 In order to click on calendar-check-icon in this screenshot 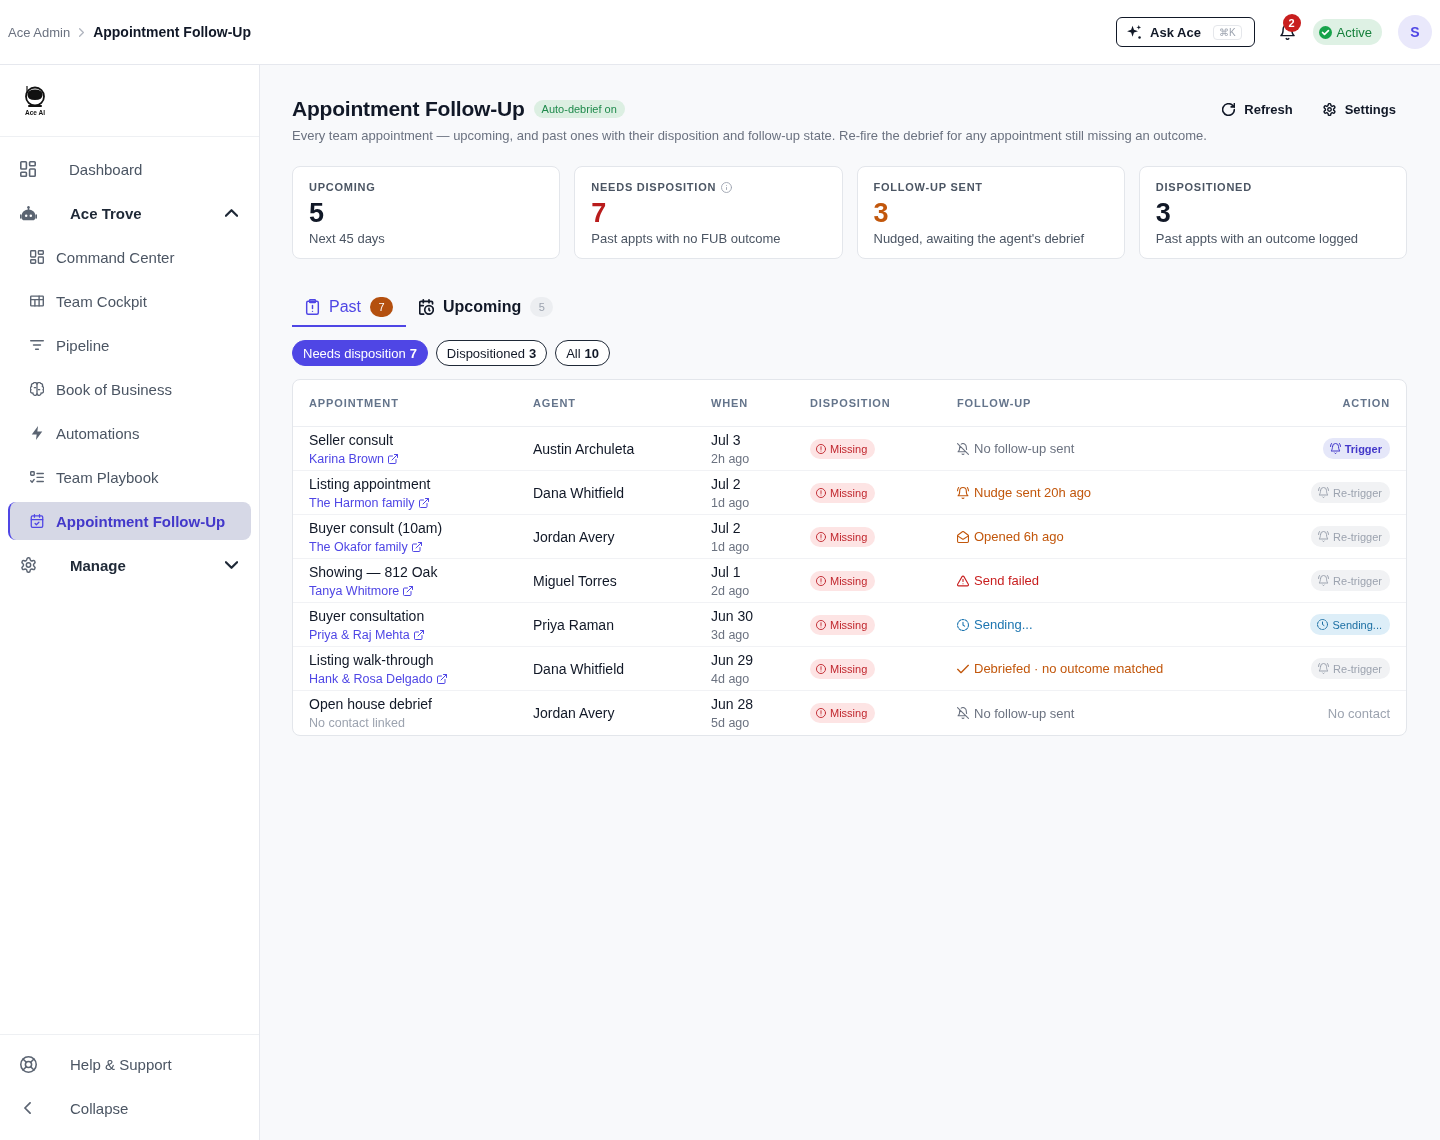, I will do `click(37, 521)`.